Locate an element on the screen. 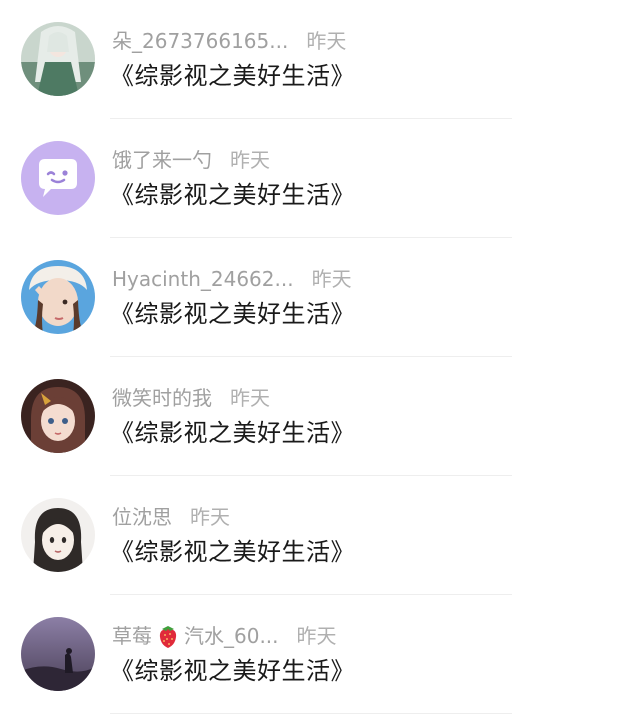  girl-fur-hat-avatar is located at coordinates (58, 297).